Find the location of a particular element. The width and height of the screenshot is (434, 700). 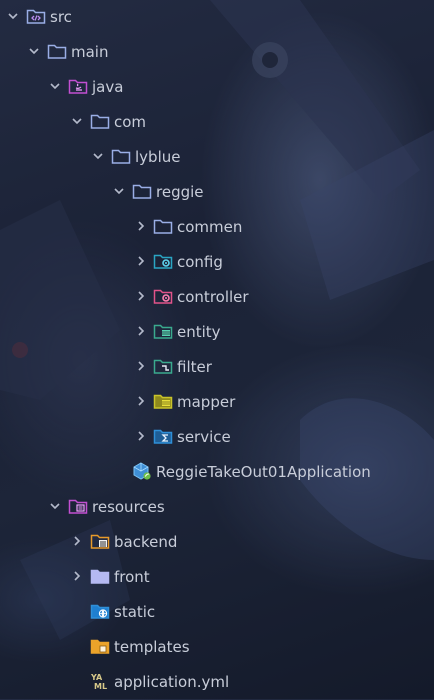

yaml-file-icon: YA ML is located at coordinates (100, 681).